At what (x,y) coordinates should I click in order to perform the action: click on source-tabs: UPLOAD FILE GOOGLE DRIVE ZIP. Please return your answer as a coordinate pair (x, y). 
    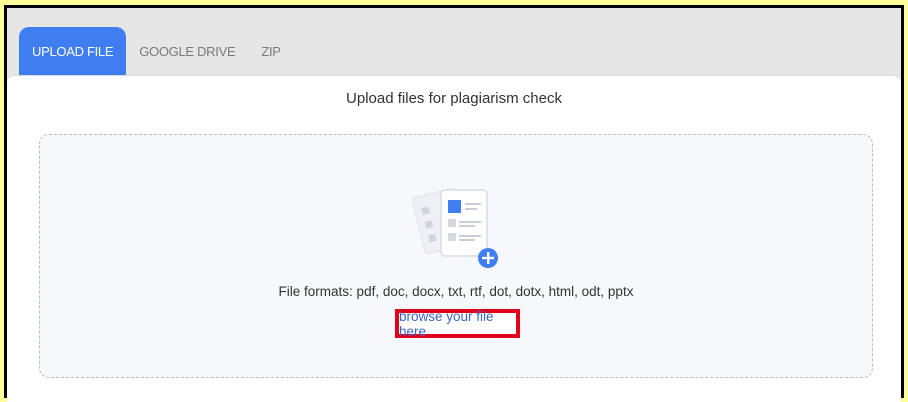
    Looking at the image, I should click on (156, 51).